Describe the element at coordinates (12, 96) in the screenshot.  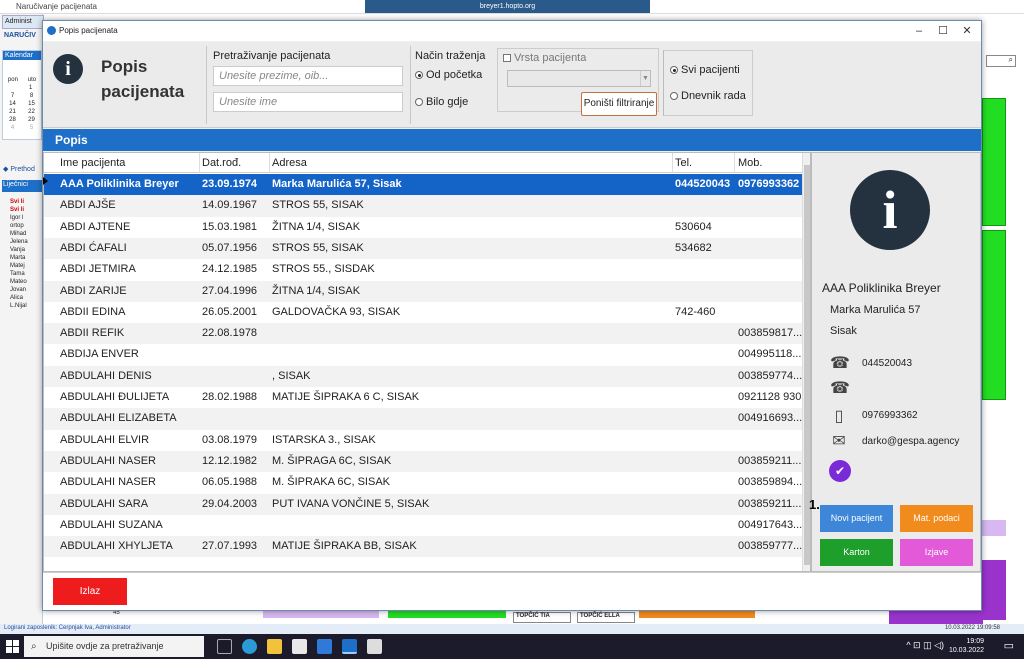
I see `calendar-day: 7` at that location.